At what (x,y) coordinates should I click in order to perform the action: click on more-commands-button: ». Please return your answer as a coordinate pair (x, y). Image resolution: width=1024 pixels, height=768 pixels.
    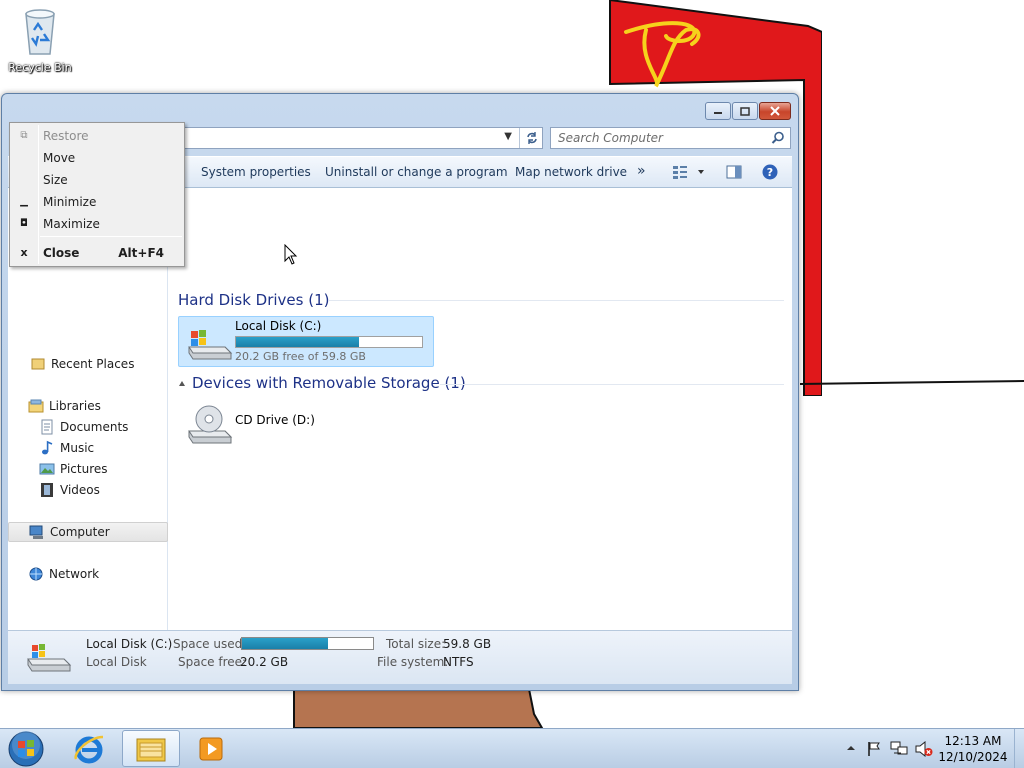
    Looking at the image, I should click on (641, 171).